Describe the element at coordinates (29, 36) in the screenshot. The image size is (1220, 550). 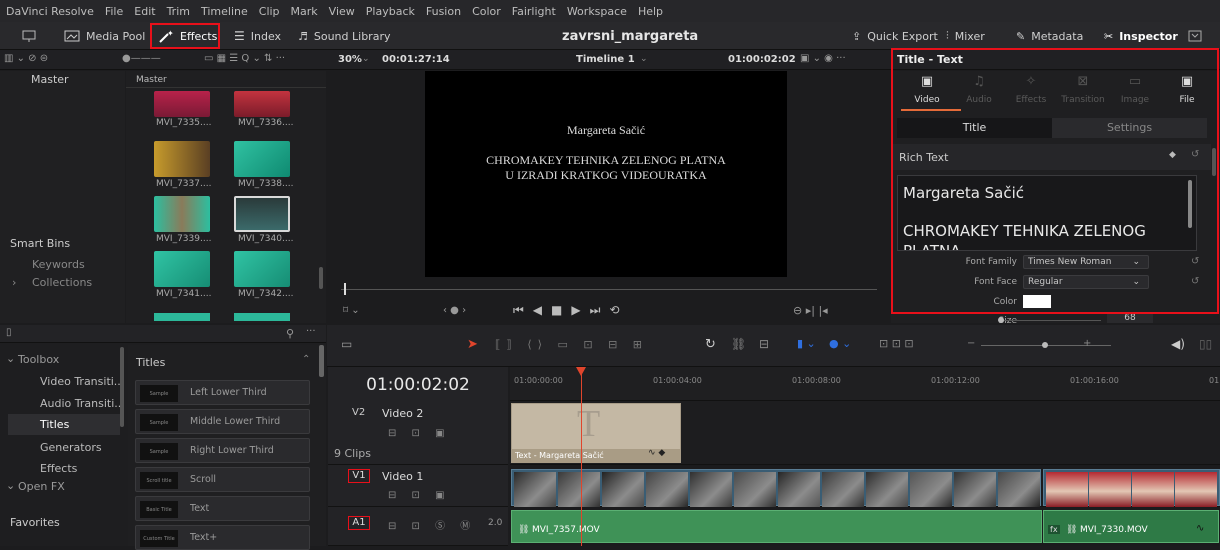
I see `workspace-icon` at that location.